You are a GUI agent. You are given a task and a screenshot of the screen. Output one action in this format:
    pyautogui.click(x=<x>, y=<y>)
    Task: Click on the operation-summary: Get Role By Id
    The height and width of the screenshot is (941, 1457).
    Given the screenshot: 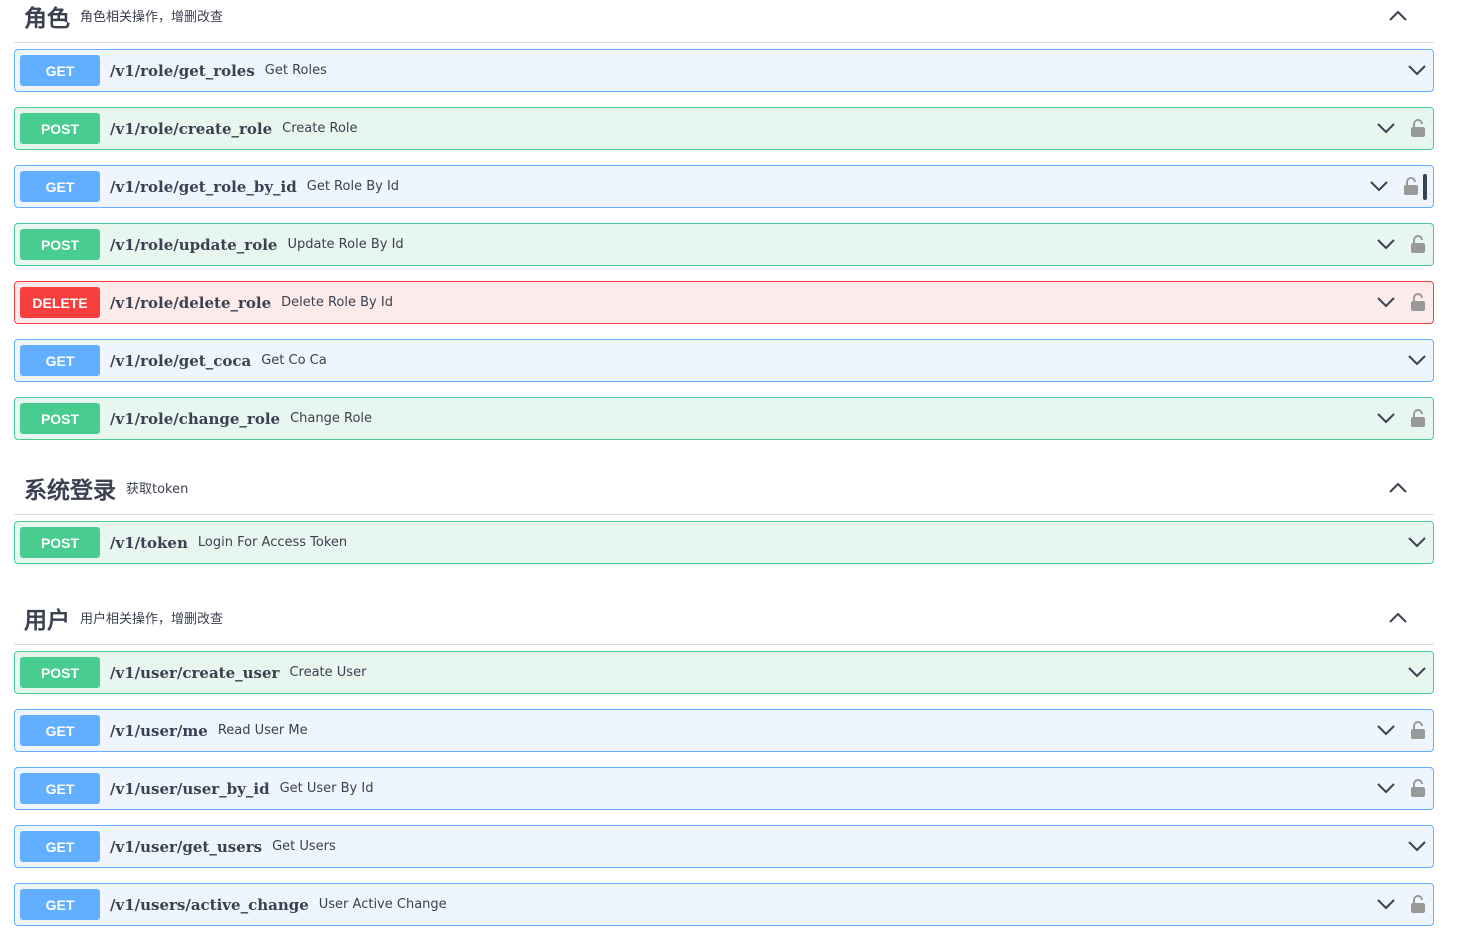 What is the action you would take?
    pyautogui.click(x=353, y=186)
    